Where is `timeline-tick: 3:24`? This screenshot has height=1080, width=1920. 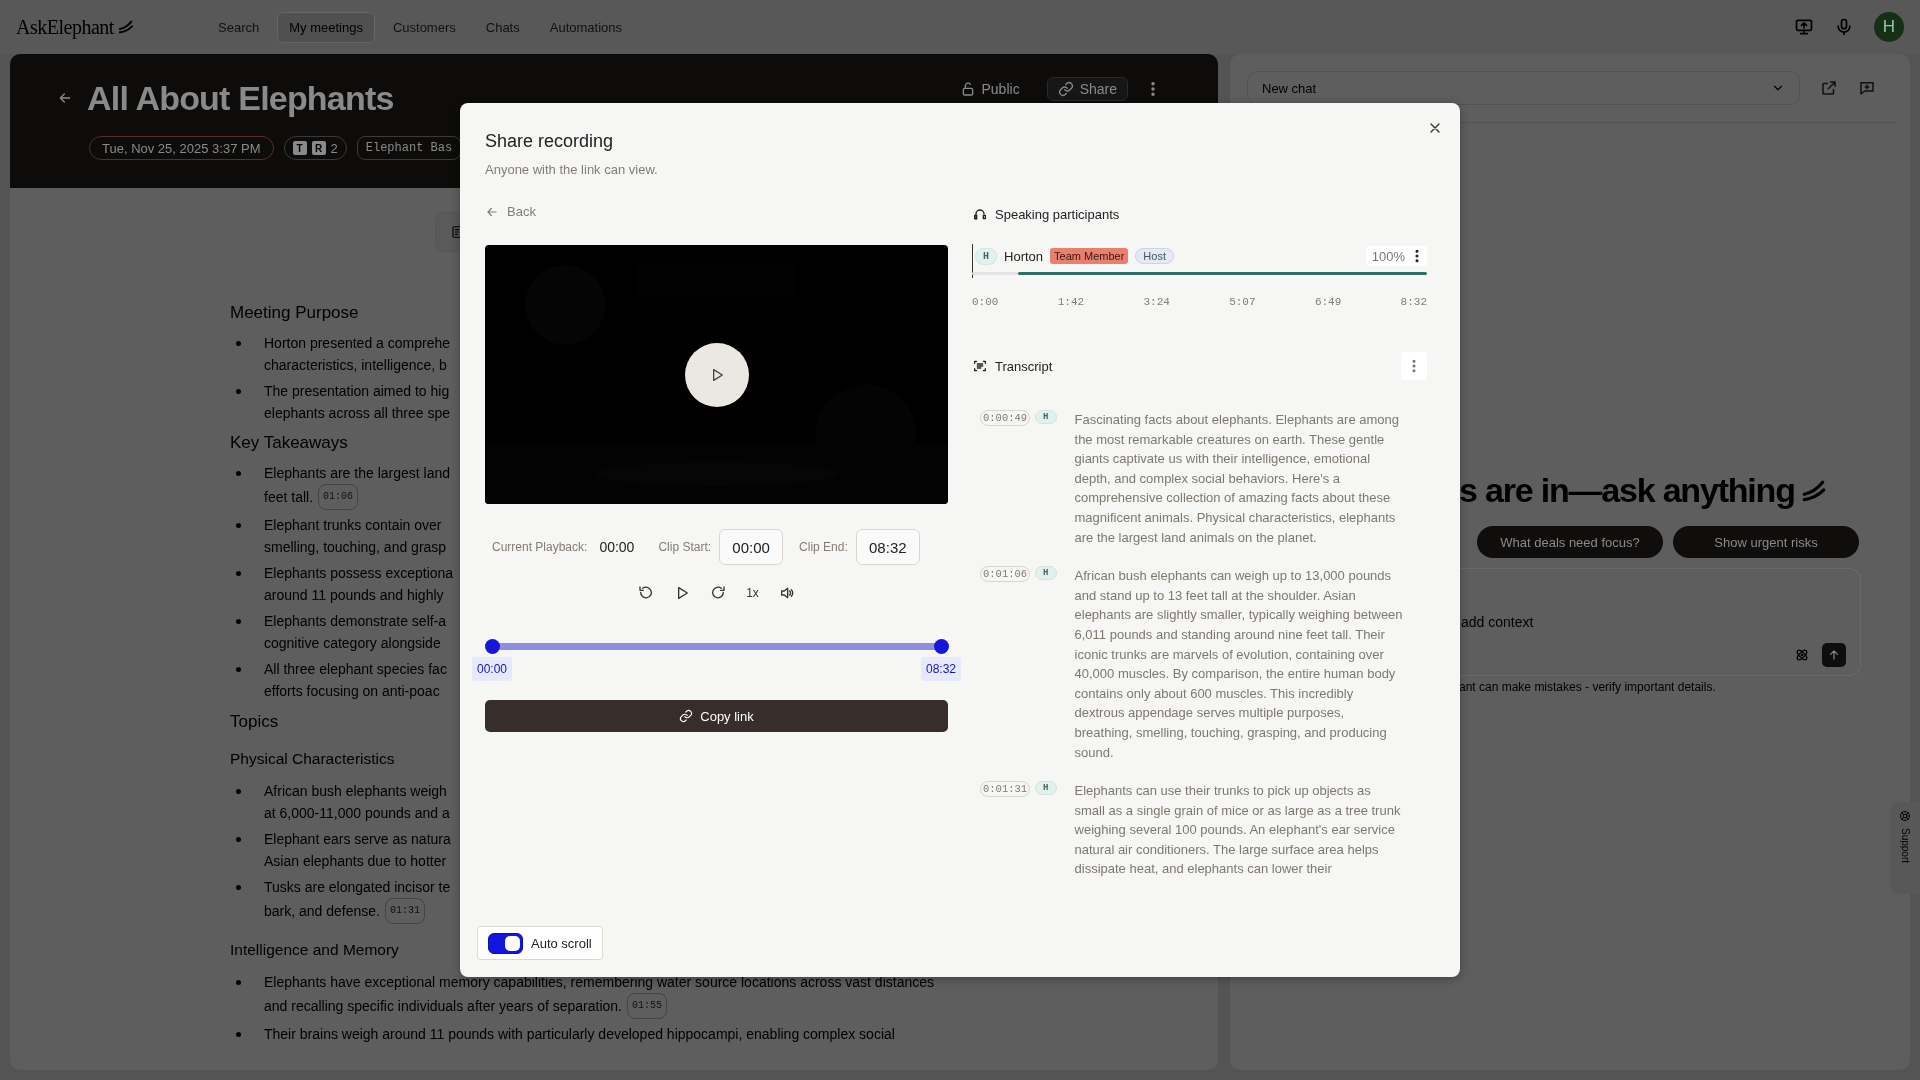
timeline-tick: 3:24 is located at coordinates (1156, 302).